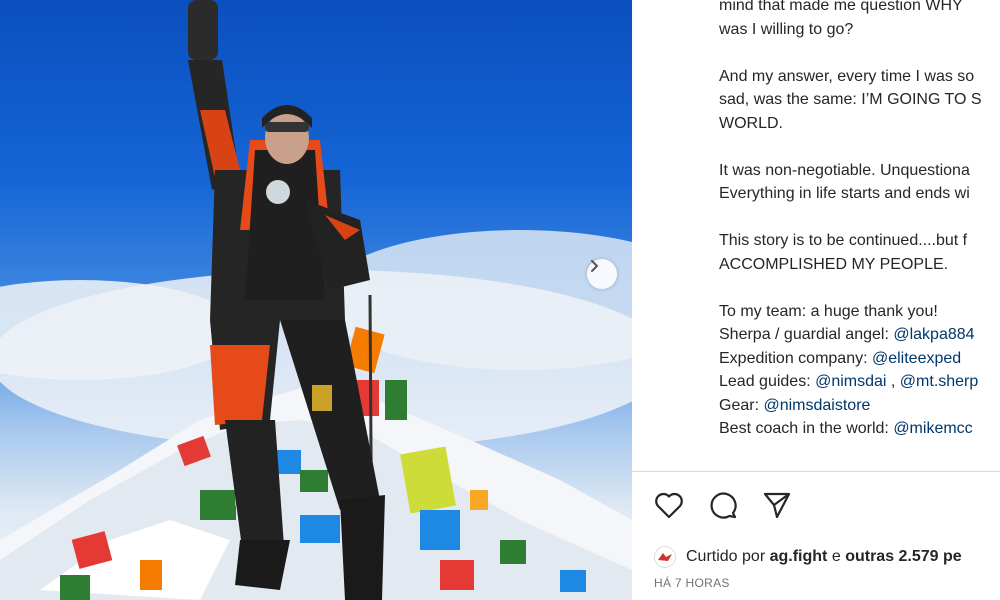 The image size is (1000, 600). I want to click on caption-line: was I willing to go?, so click(786, 29).